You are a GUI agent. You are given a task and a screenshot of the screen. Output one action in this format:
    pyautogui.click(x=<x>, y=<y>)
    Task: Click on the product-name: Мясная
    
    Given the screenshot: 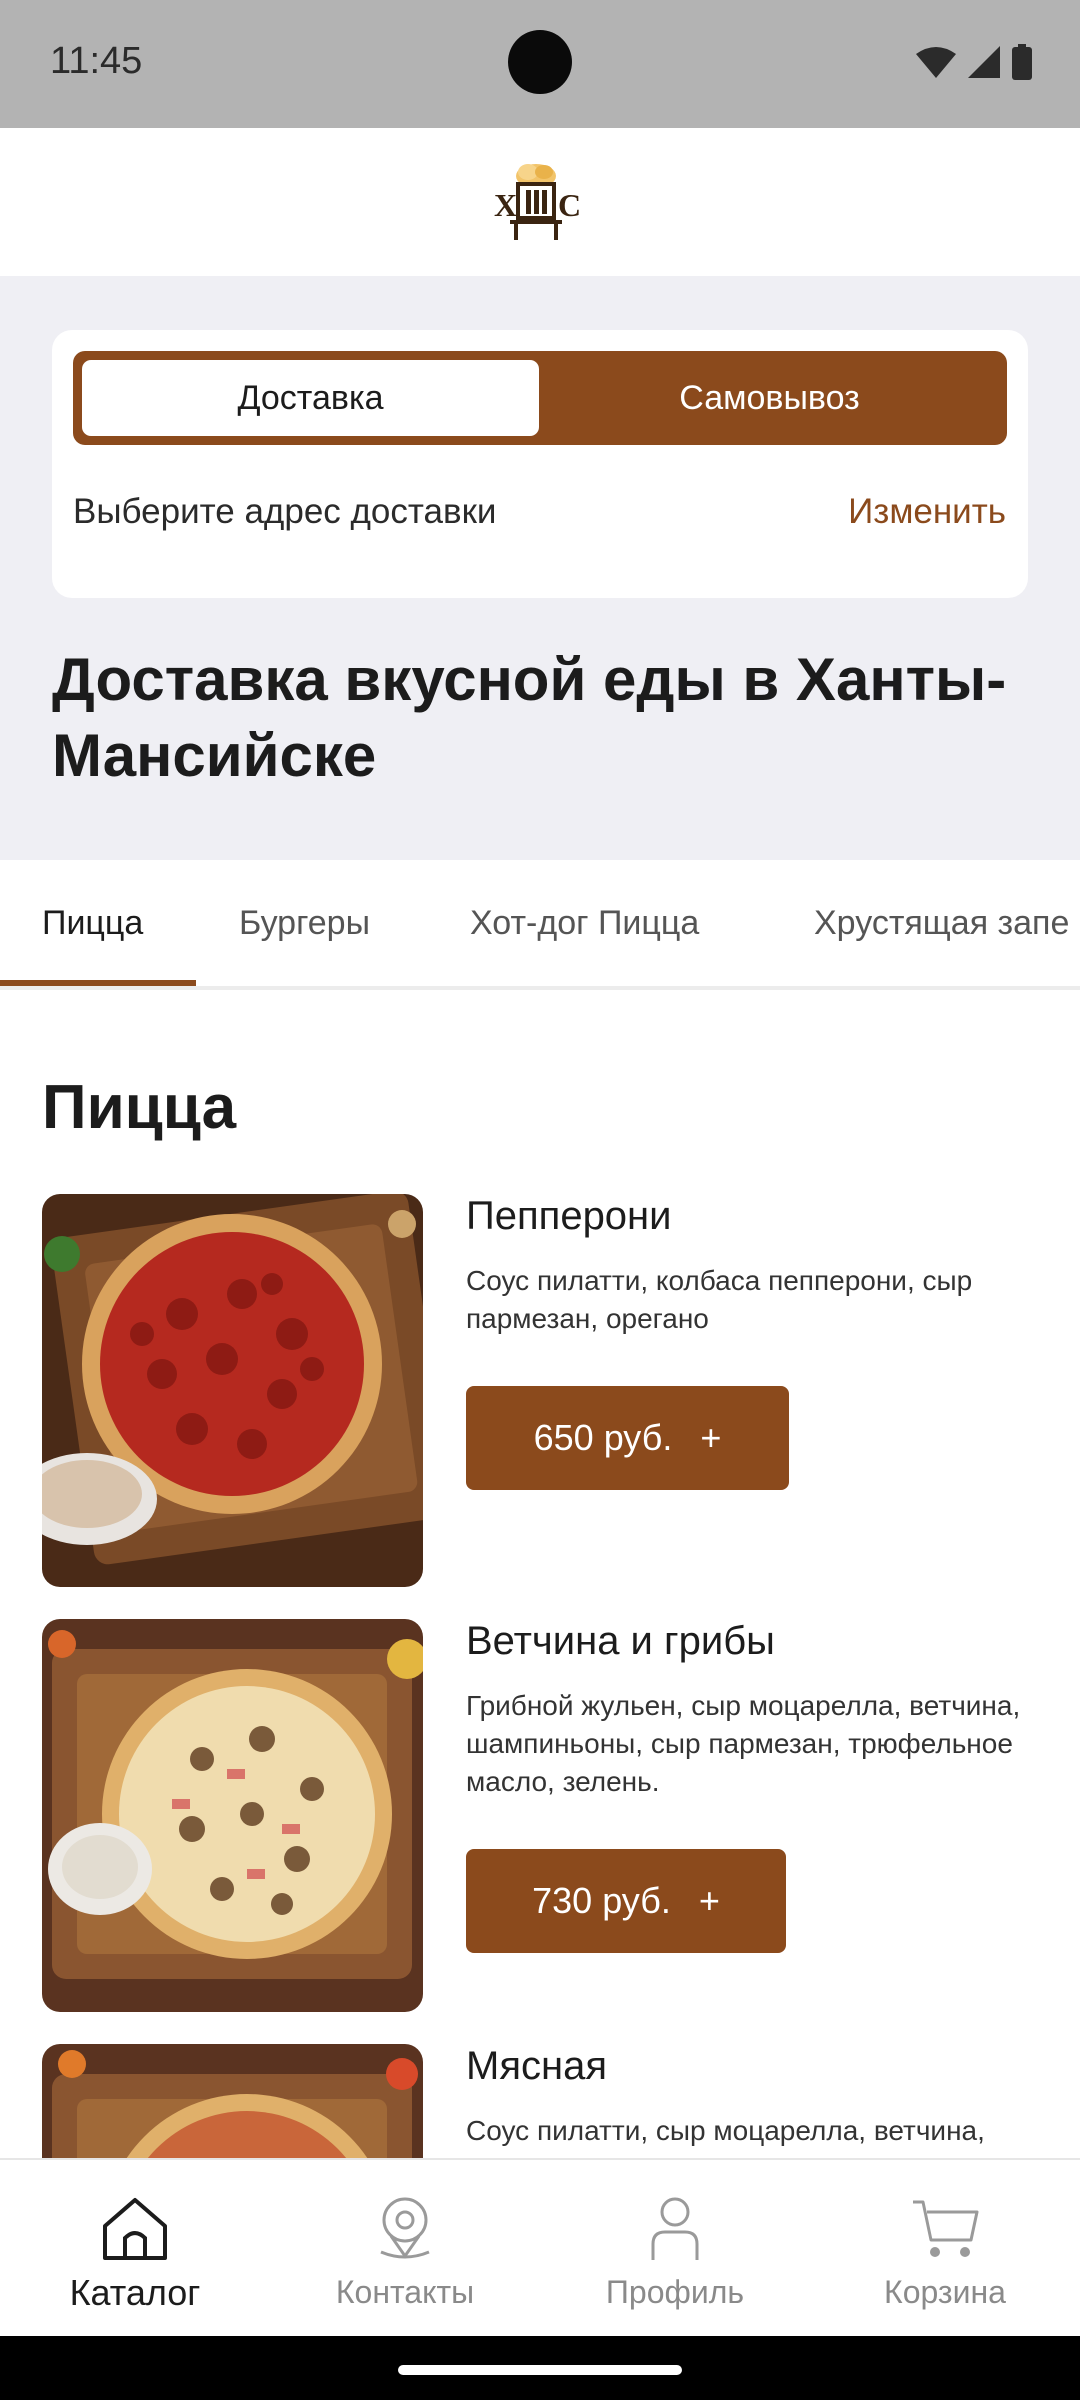 What is the action you would take?
    pyautogui.click(x=536, y=2066)
    